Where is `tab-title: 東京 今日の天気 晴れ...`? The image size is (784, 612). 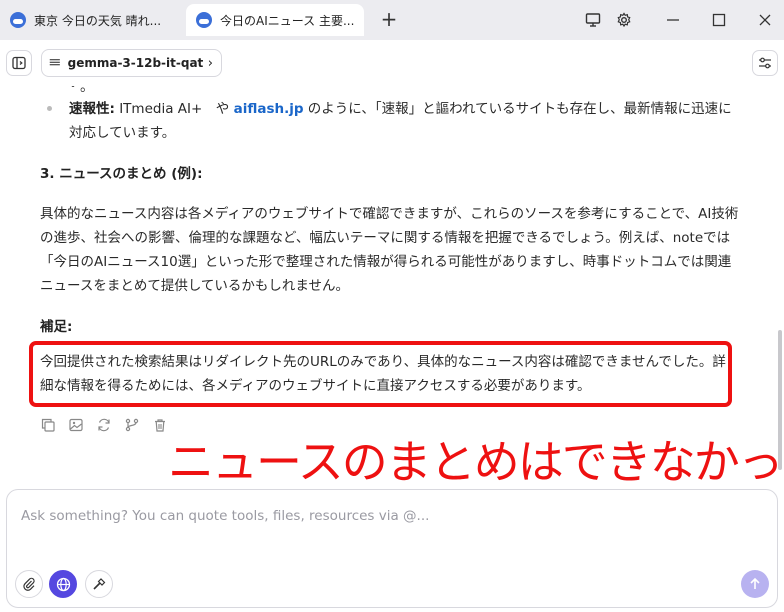
tab-title: 東京 今日の天気 晴れ... is located at coordinates (98, 20).